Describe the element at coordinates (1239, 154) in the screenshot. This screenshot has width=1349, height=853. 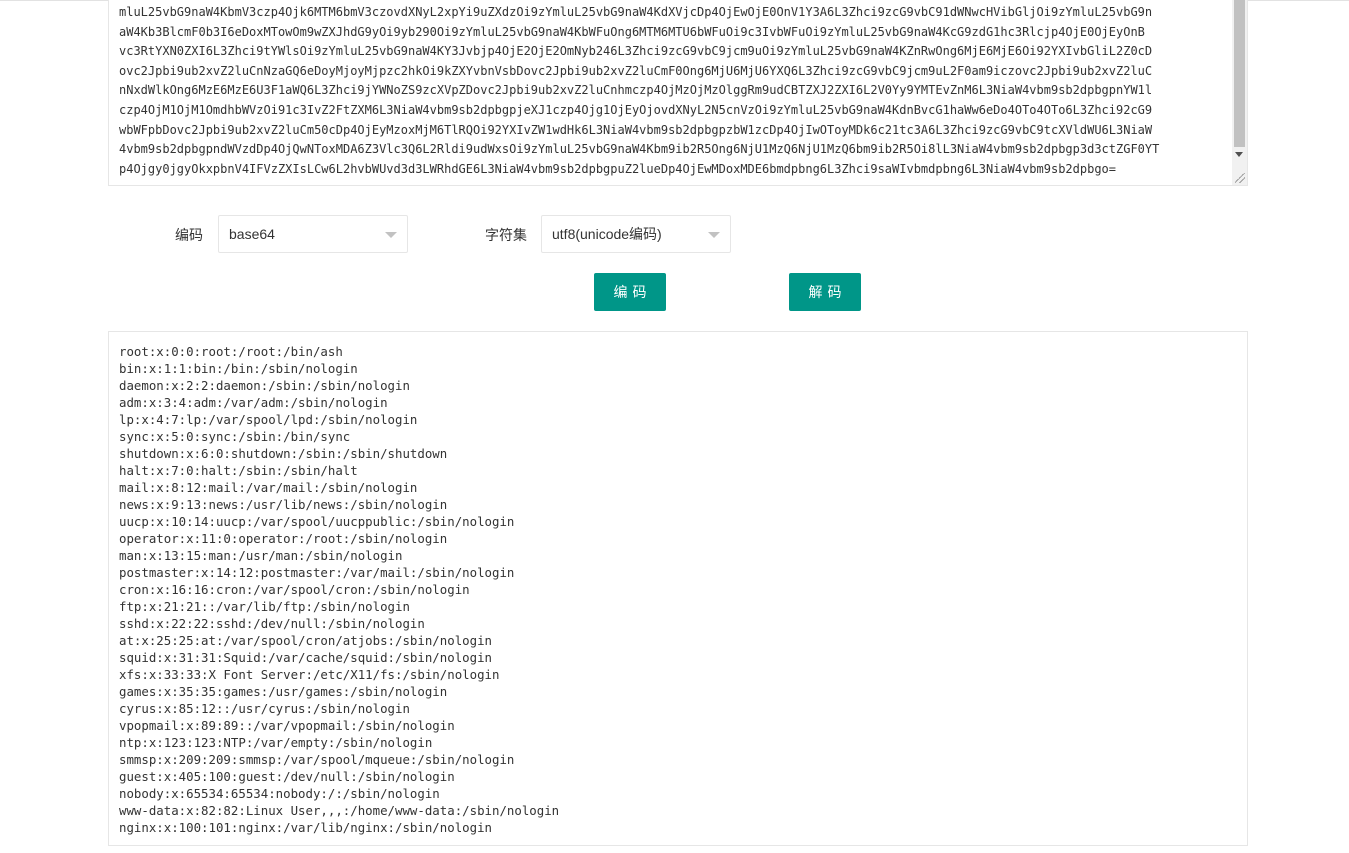
I see `scroll-down-arrow-icon` at that location.